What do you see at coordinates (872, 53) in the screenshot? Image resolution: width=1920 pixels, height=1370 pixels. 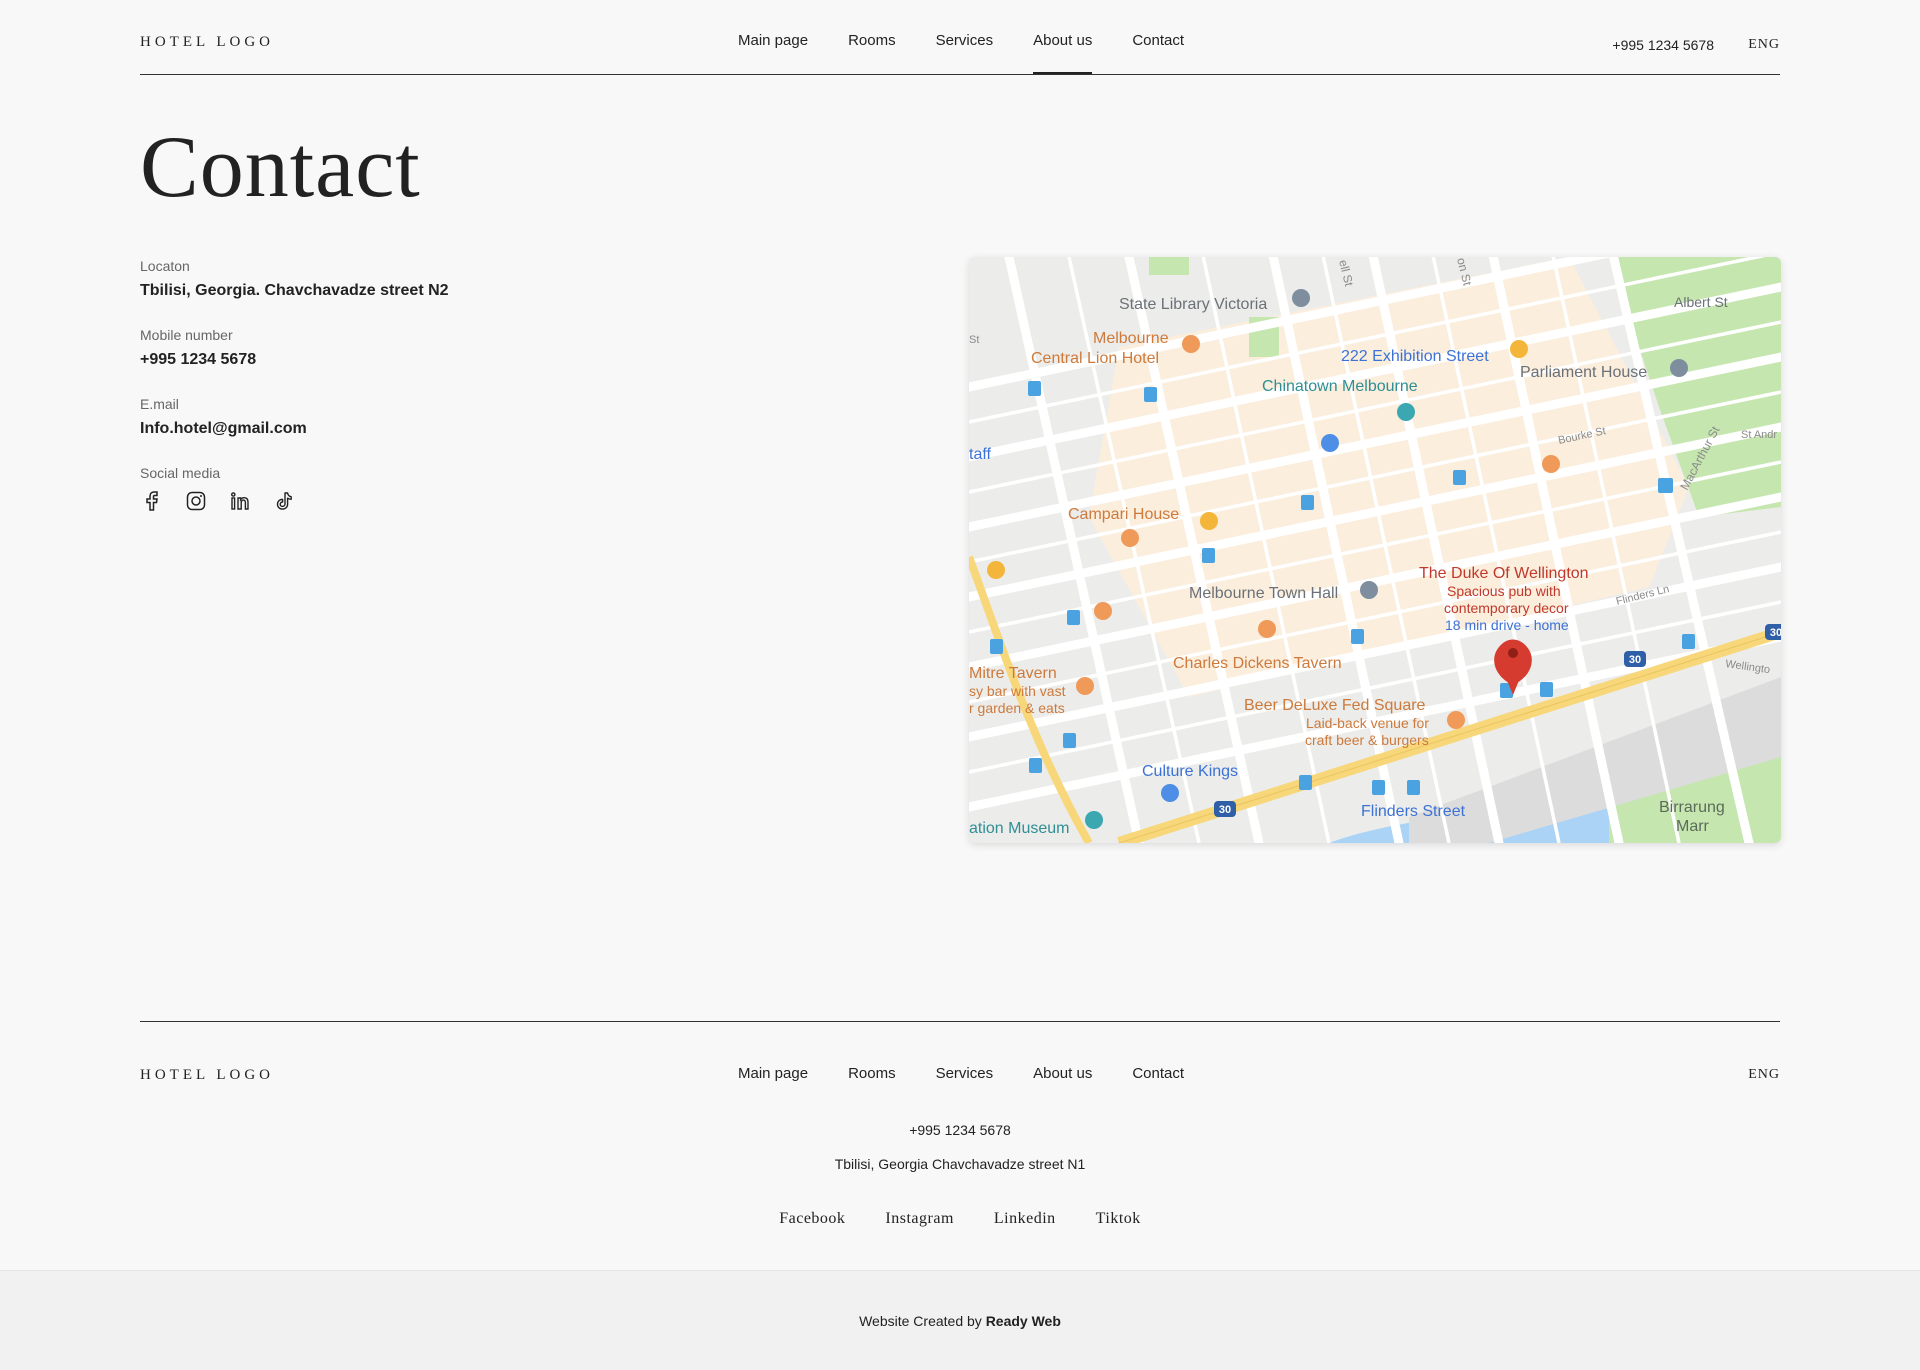 I see `nav-rooms: Rooms` at bounding box center [872, 53].